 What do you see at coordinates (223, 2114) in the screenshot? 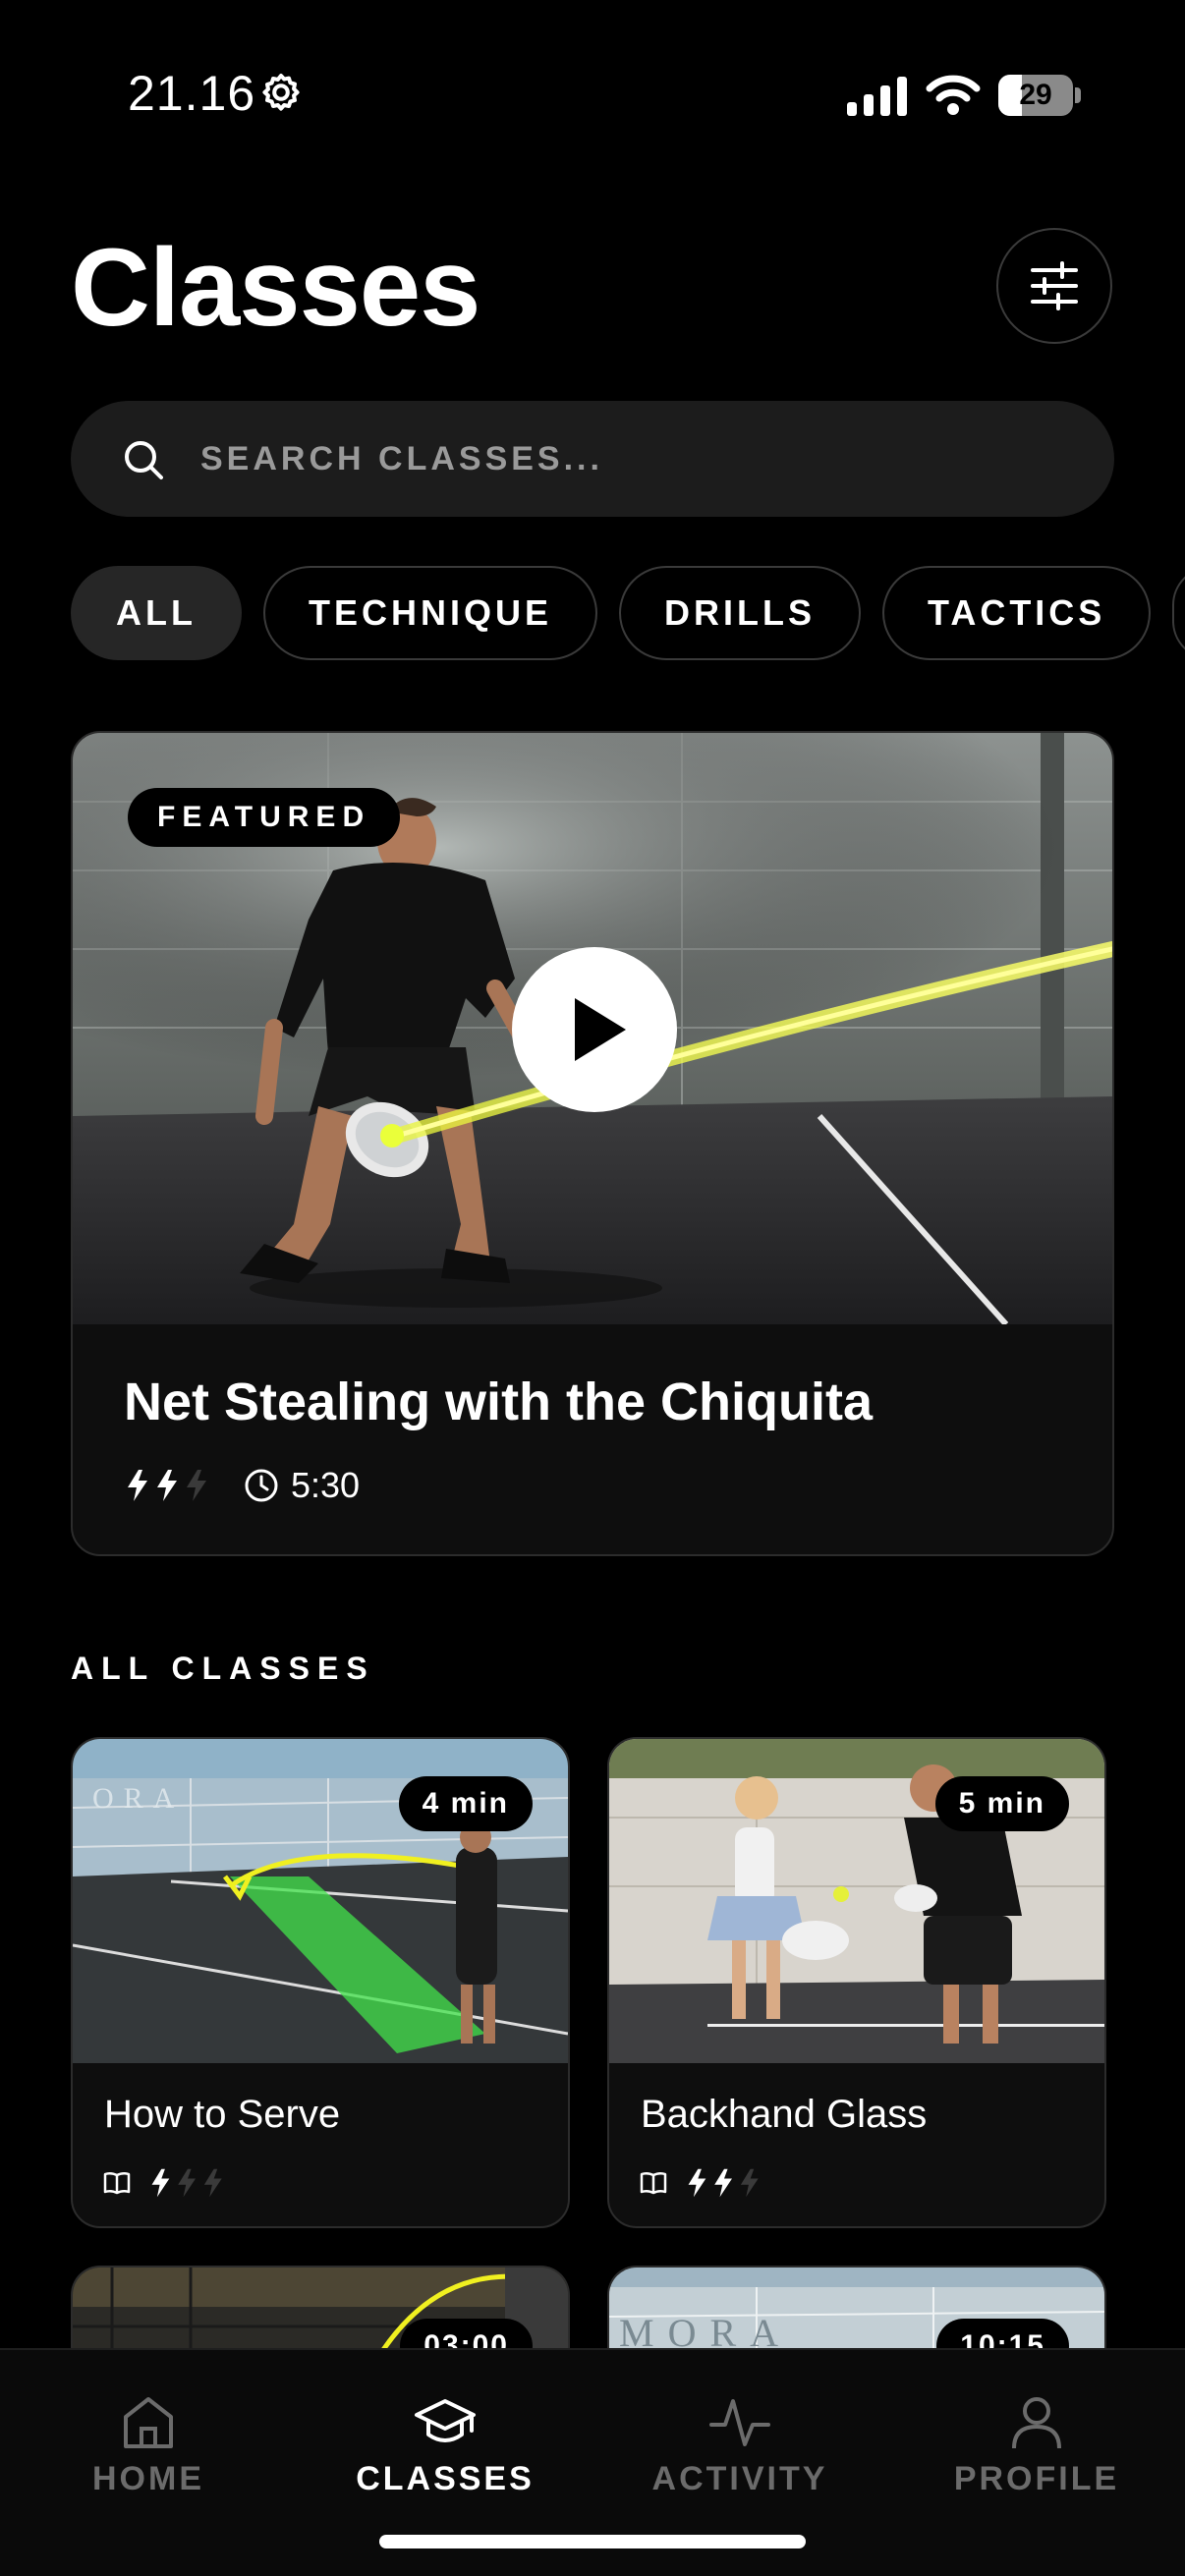
I see `class-title: How to Serve` at bounding box center [223, 2114].